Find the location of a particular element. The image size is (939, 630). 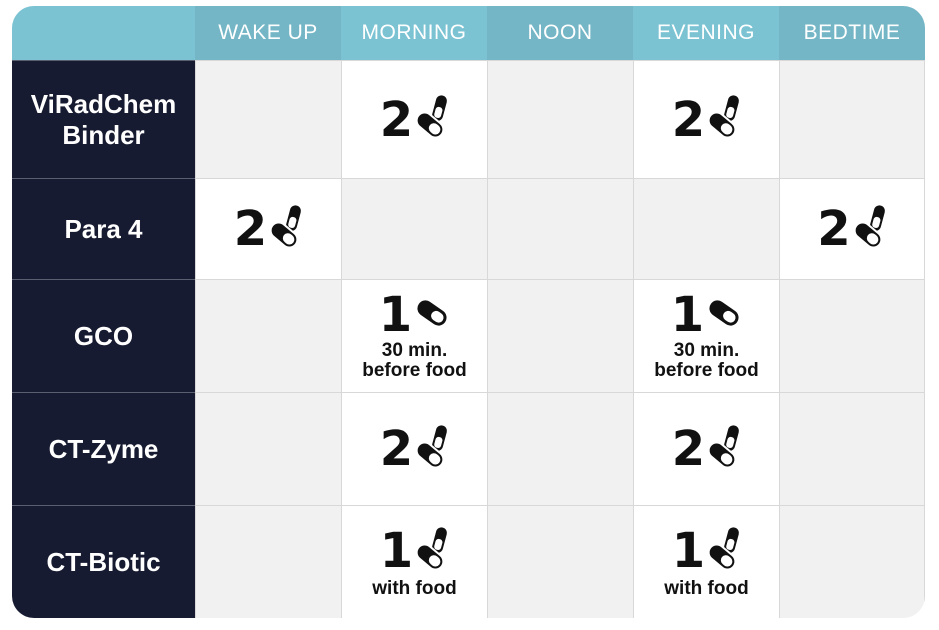

header-wake-up: WAKE UP is located at coordinates (268, 33).